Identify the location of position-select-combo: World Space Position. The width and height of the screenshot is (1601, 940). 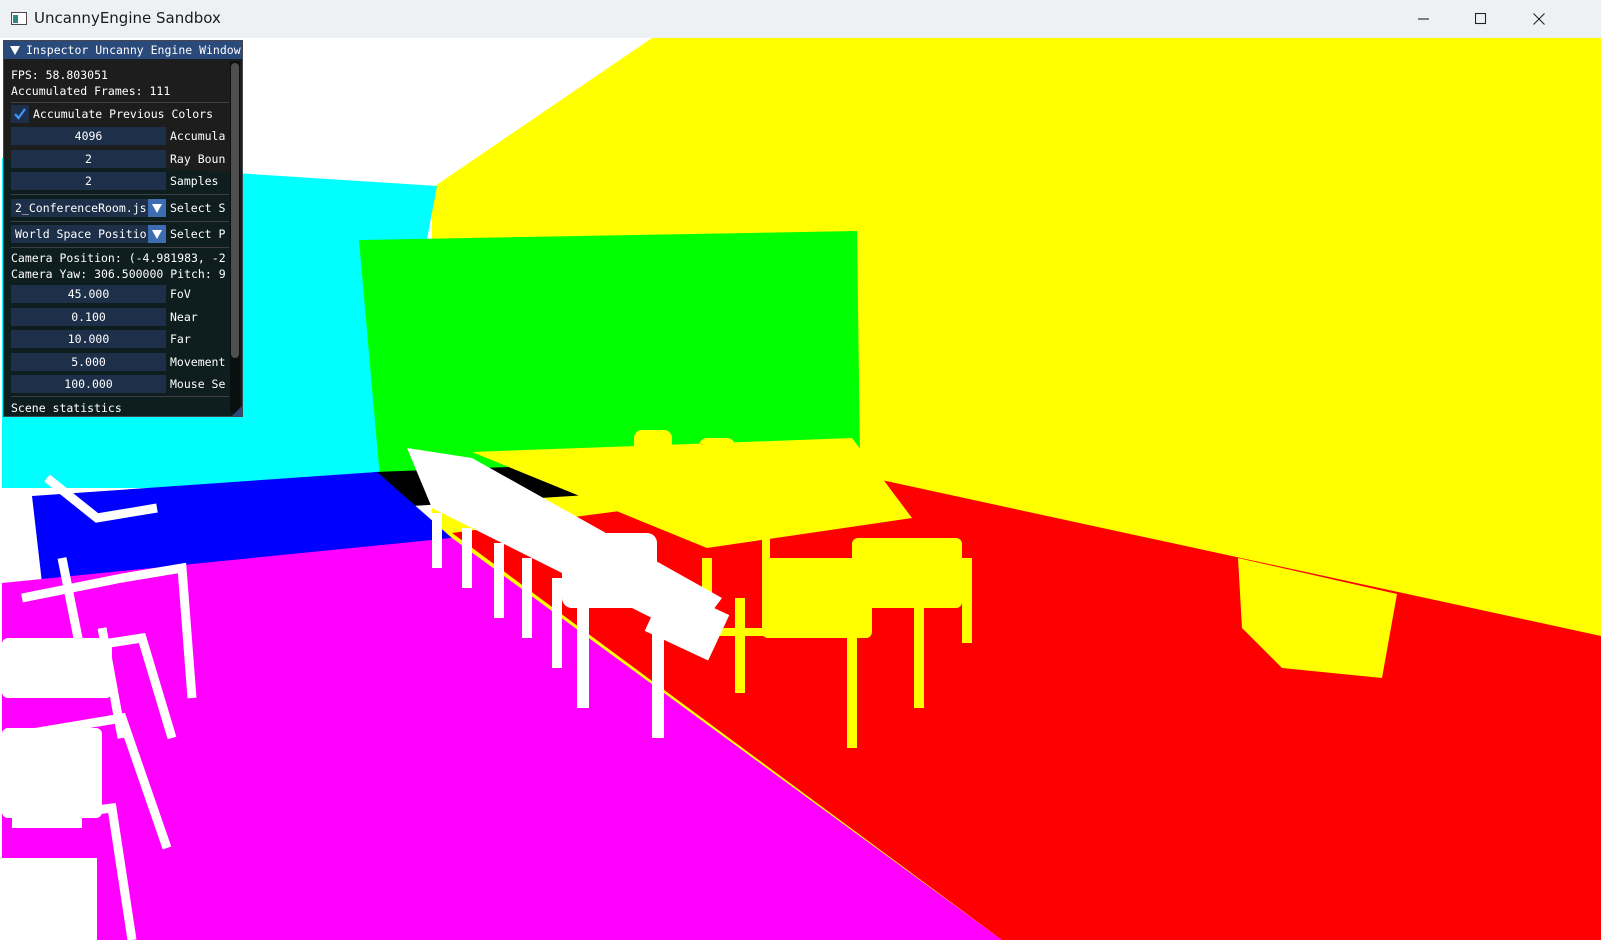
(88, 234).